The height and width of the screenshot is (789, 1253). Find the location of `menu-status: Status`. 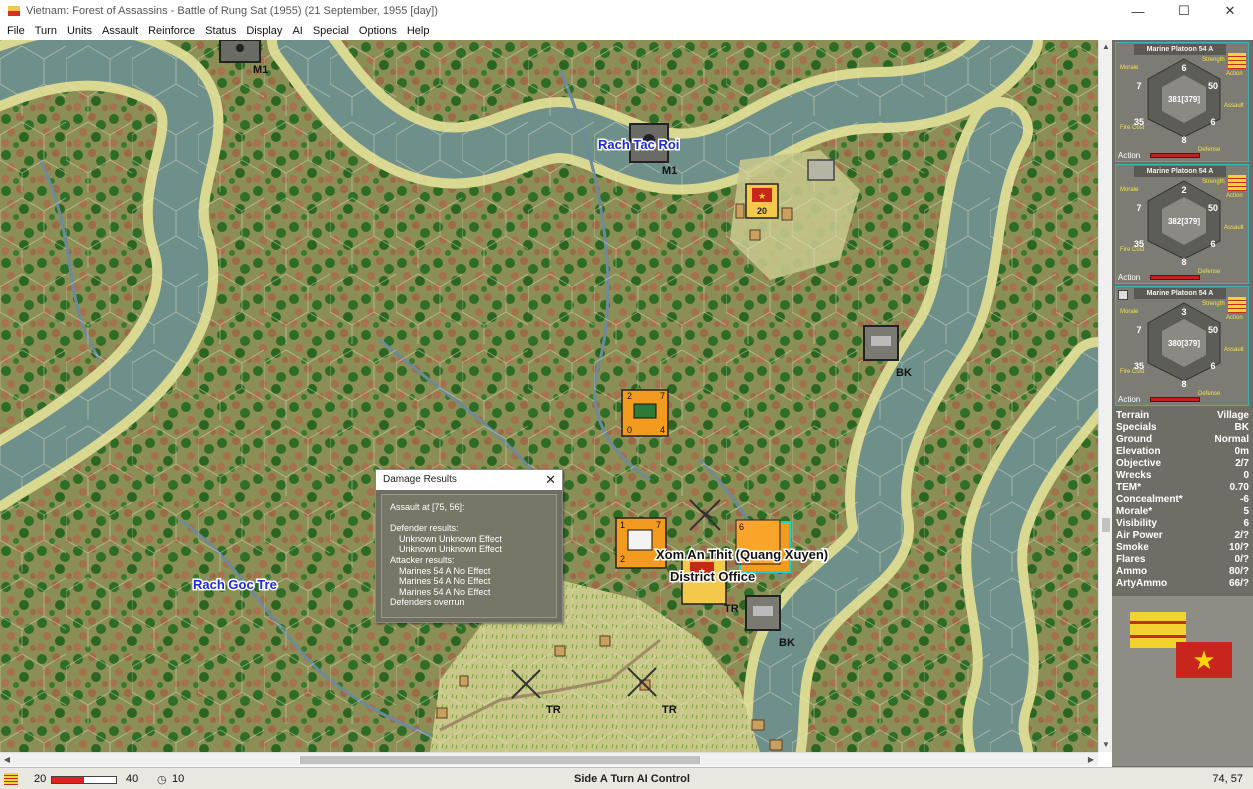

menu-status: Status is located at coordinates (220, 31).